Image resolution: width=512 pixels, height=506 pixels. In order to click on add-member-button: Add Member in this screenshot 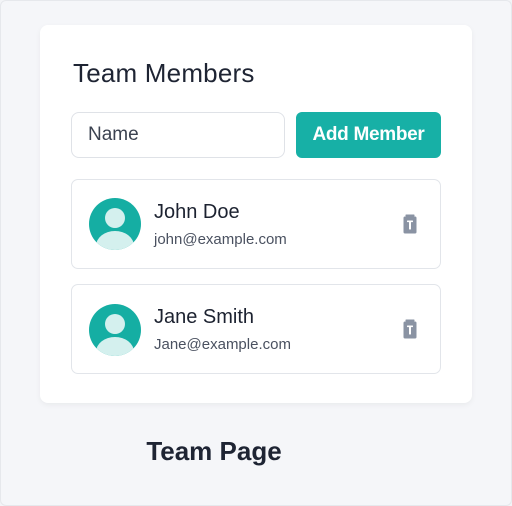, I will do `click(368, 135)`.